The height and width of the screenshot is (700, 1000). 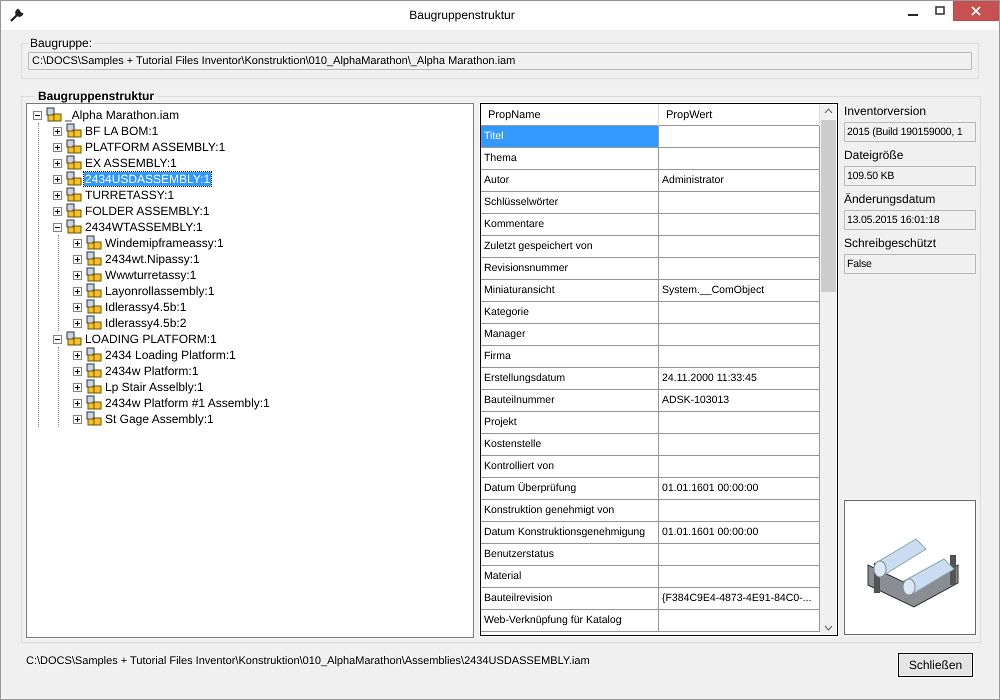 I want to click on tree-item: Idlerassy4.5b:2, so click(x=146, y=323).